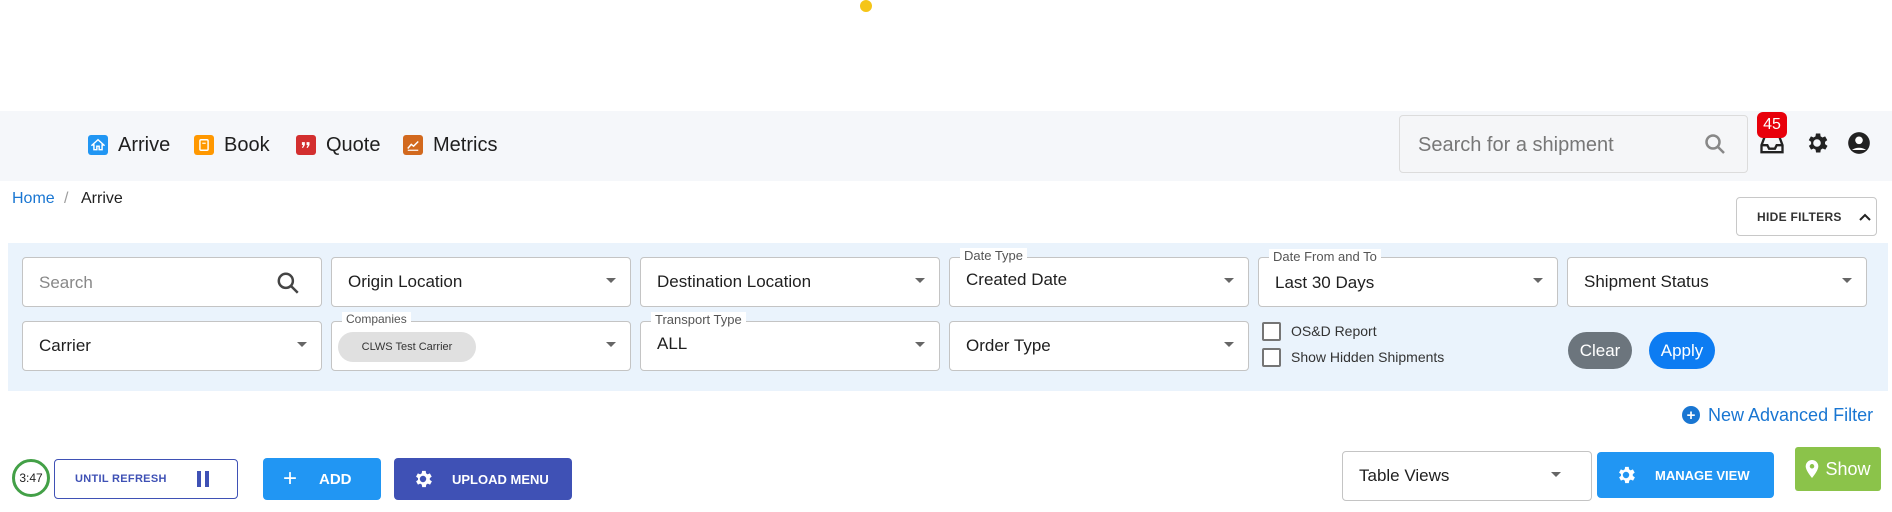  I want to click on breadcrumb-home: Home, so click(33, 199).